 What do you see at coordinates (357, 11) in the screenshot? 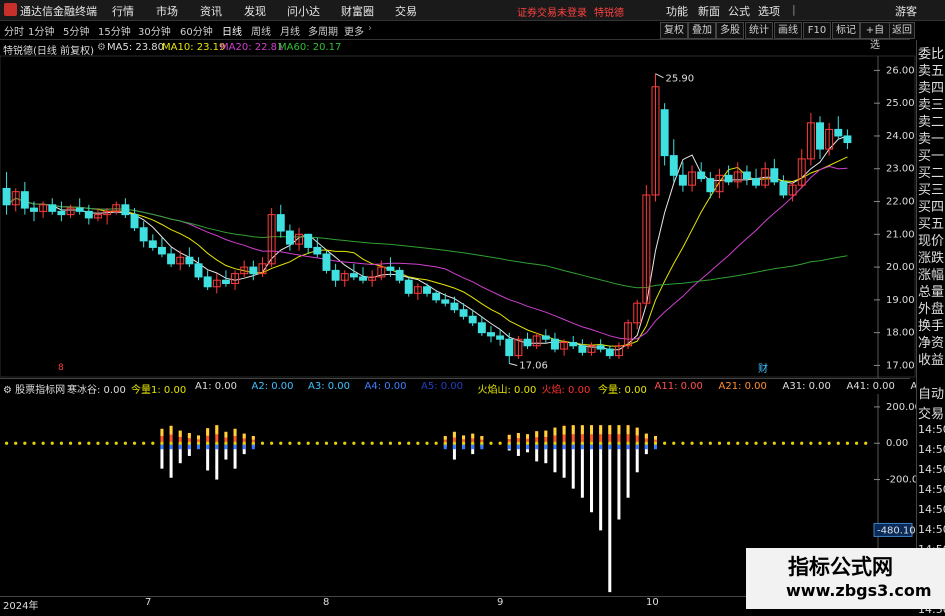
I see `menu-caifuquan: 财富圈` at bounding box center [357, 11].